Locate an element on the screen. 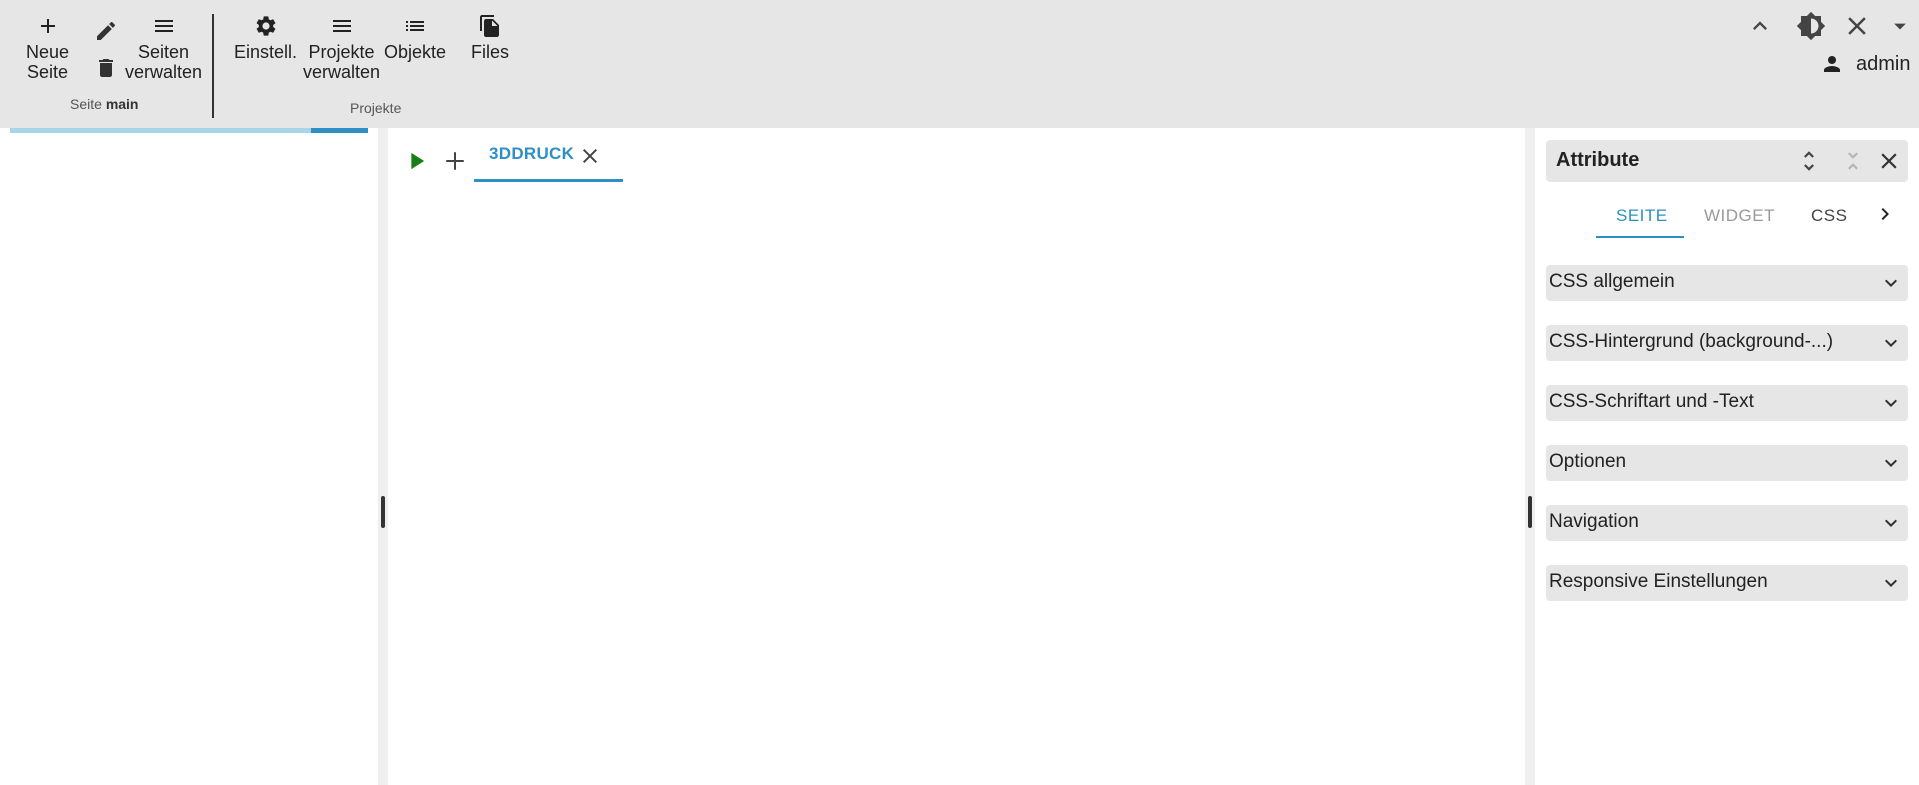 The width and height of the screenshot is (1919, 785). section-responsive-einstellungen: Responsive Einstellungen is located at coordinates (1727, 583).